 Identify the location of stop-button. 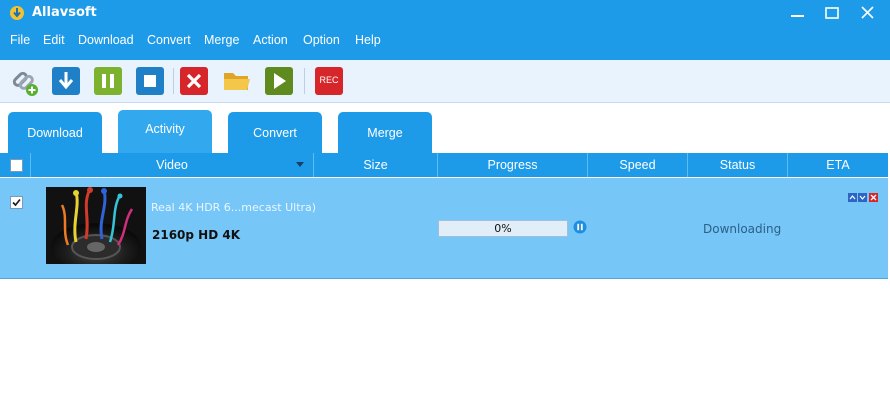
(150, 81).